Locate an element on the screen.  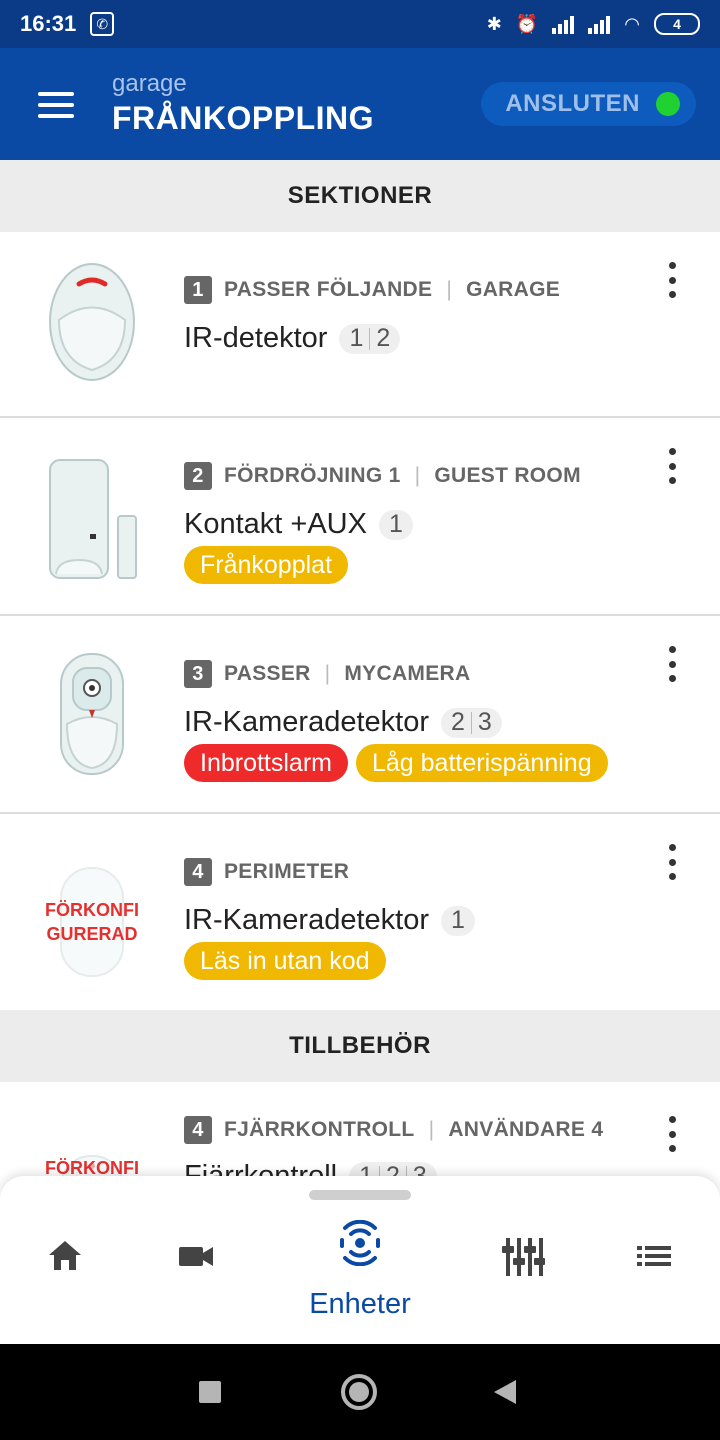
device-meta: 3 PASSER | MYCAMERA is located at coordinates (327, 674).